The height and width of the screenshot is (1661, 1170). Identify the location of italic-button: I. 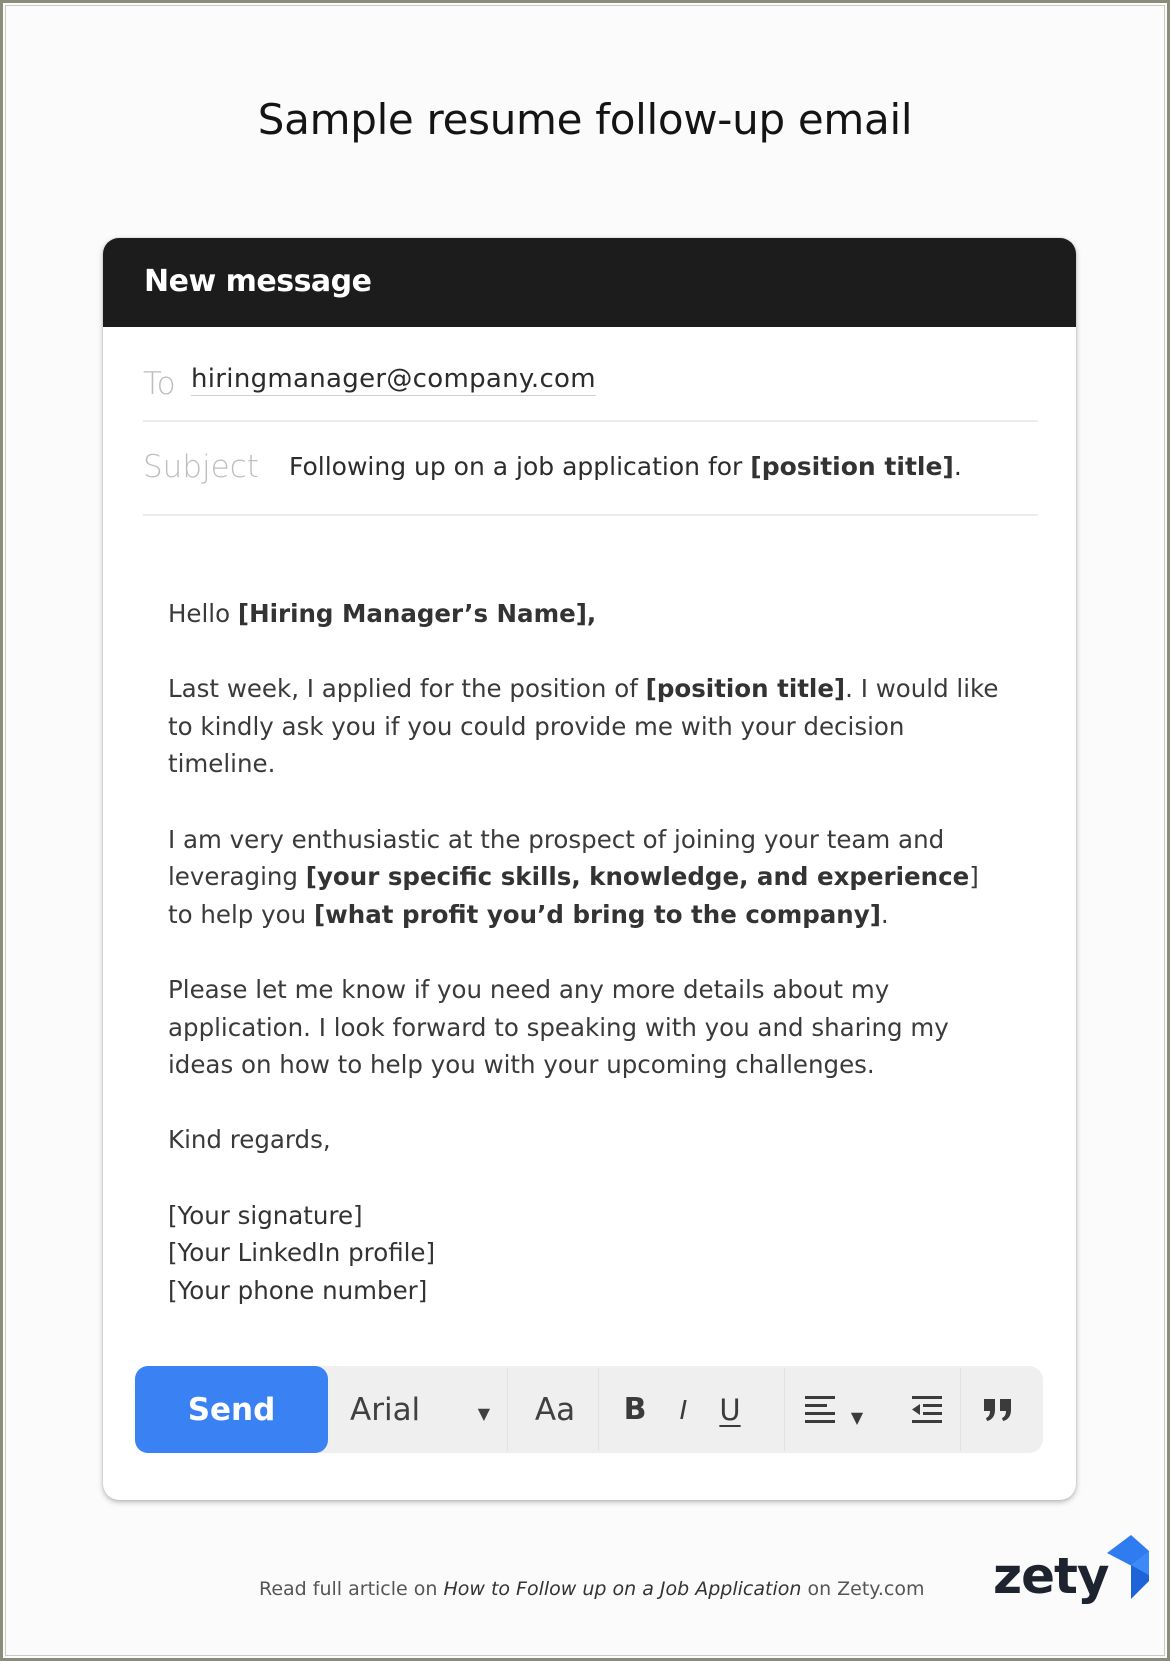
(683, 1409).